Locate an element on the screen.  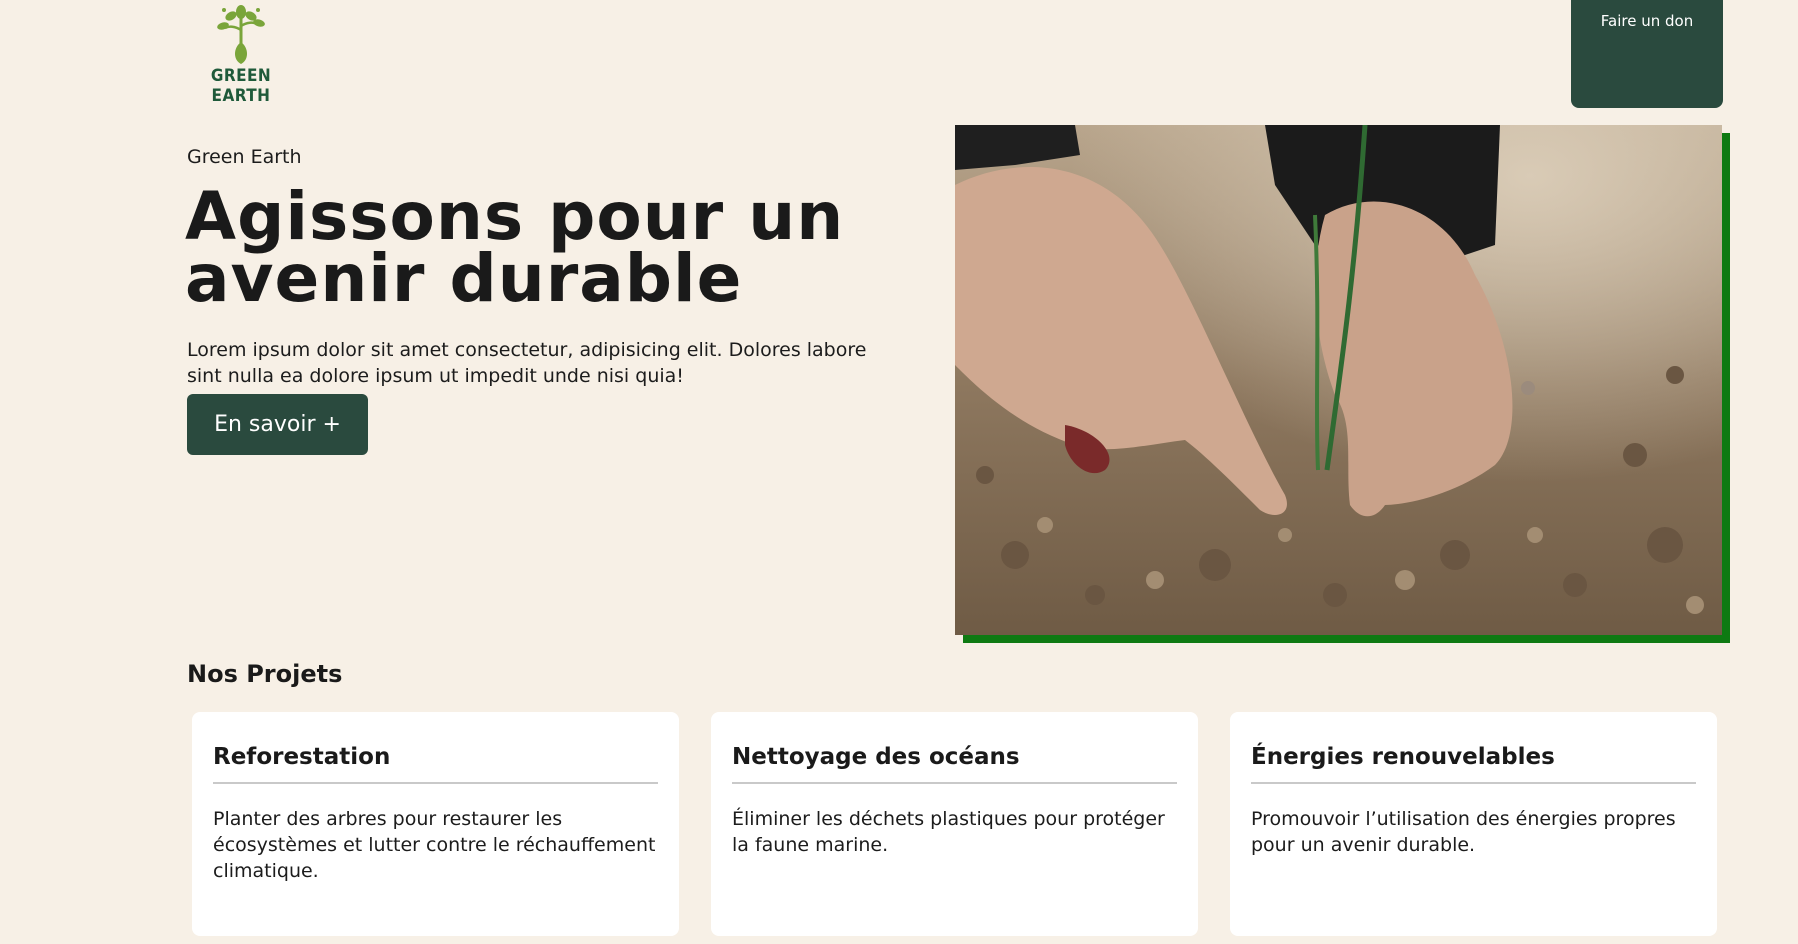
project-card-title: Nettoyage des océans is located at coordinates (954, 764).